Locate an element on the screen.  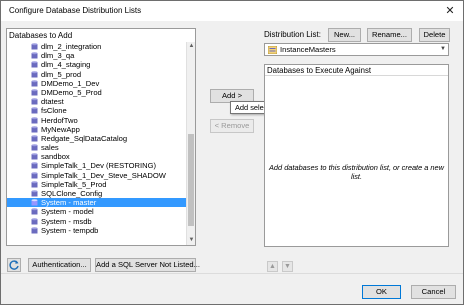
refresh-icon is located at coordinates (14, 265).